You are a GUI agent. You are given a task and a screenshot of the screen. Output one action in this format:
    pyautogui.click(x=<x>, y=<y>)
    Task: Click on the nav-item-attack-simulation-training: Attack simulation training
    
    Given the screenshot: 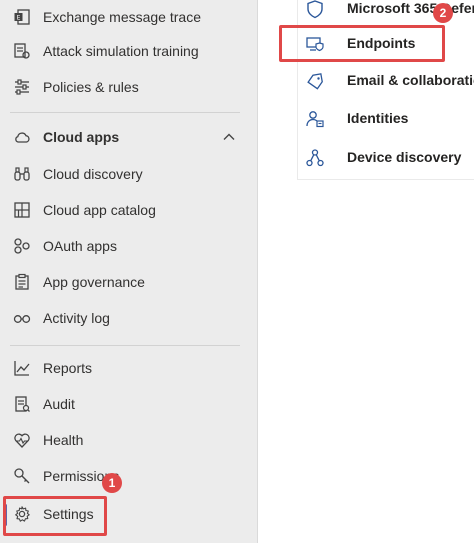 What is the action you would take?
    pyautogui.click(x=129, y=51)
    